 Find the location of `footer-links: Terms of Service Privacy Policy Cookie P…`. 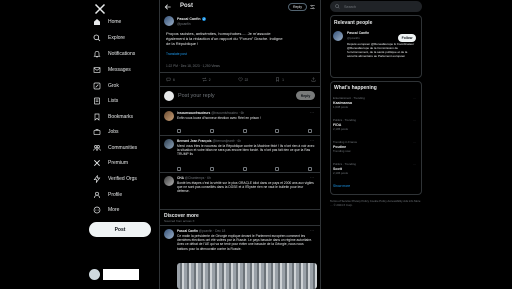

footer-links: Terms of Service Privacy Policy Cookie P… is located at coordinates (376, 203).